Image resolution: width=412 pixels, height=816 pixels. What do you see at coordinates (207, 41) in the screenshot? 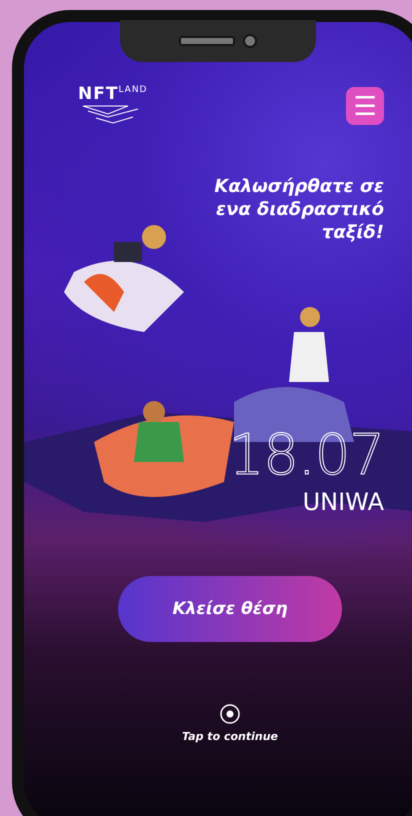
I see `speaker-grille` at bounding box center [207, 41].